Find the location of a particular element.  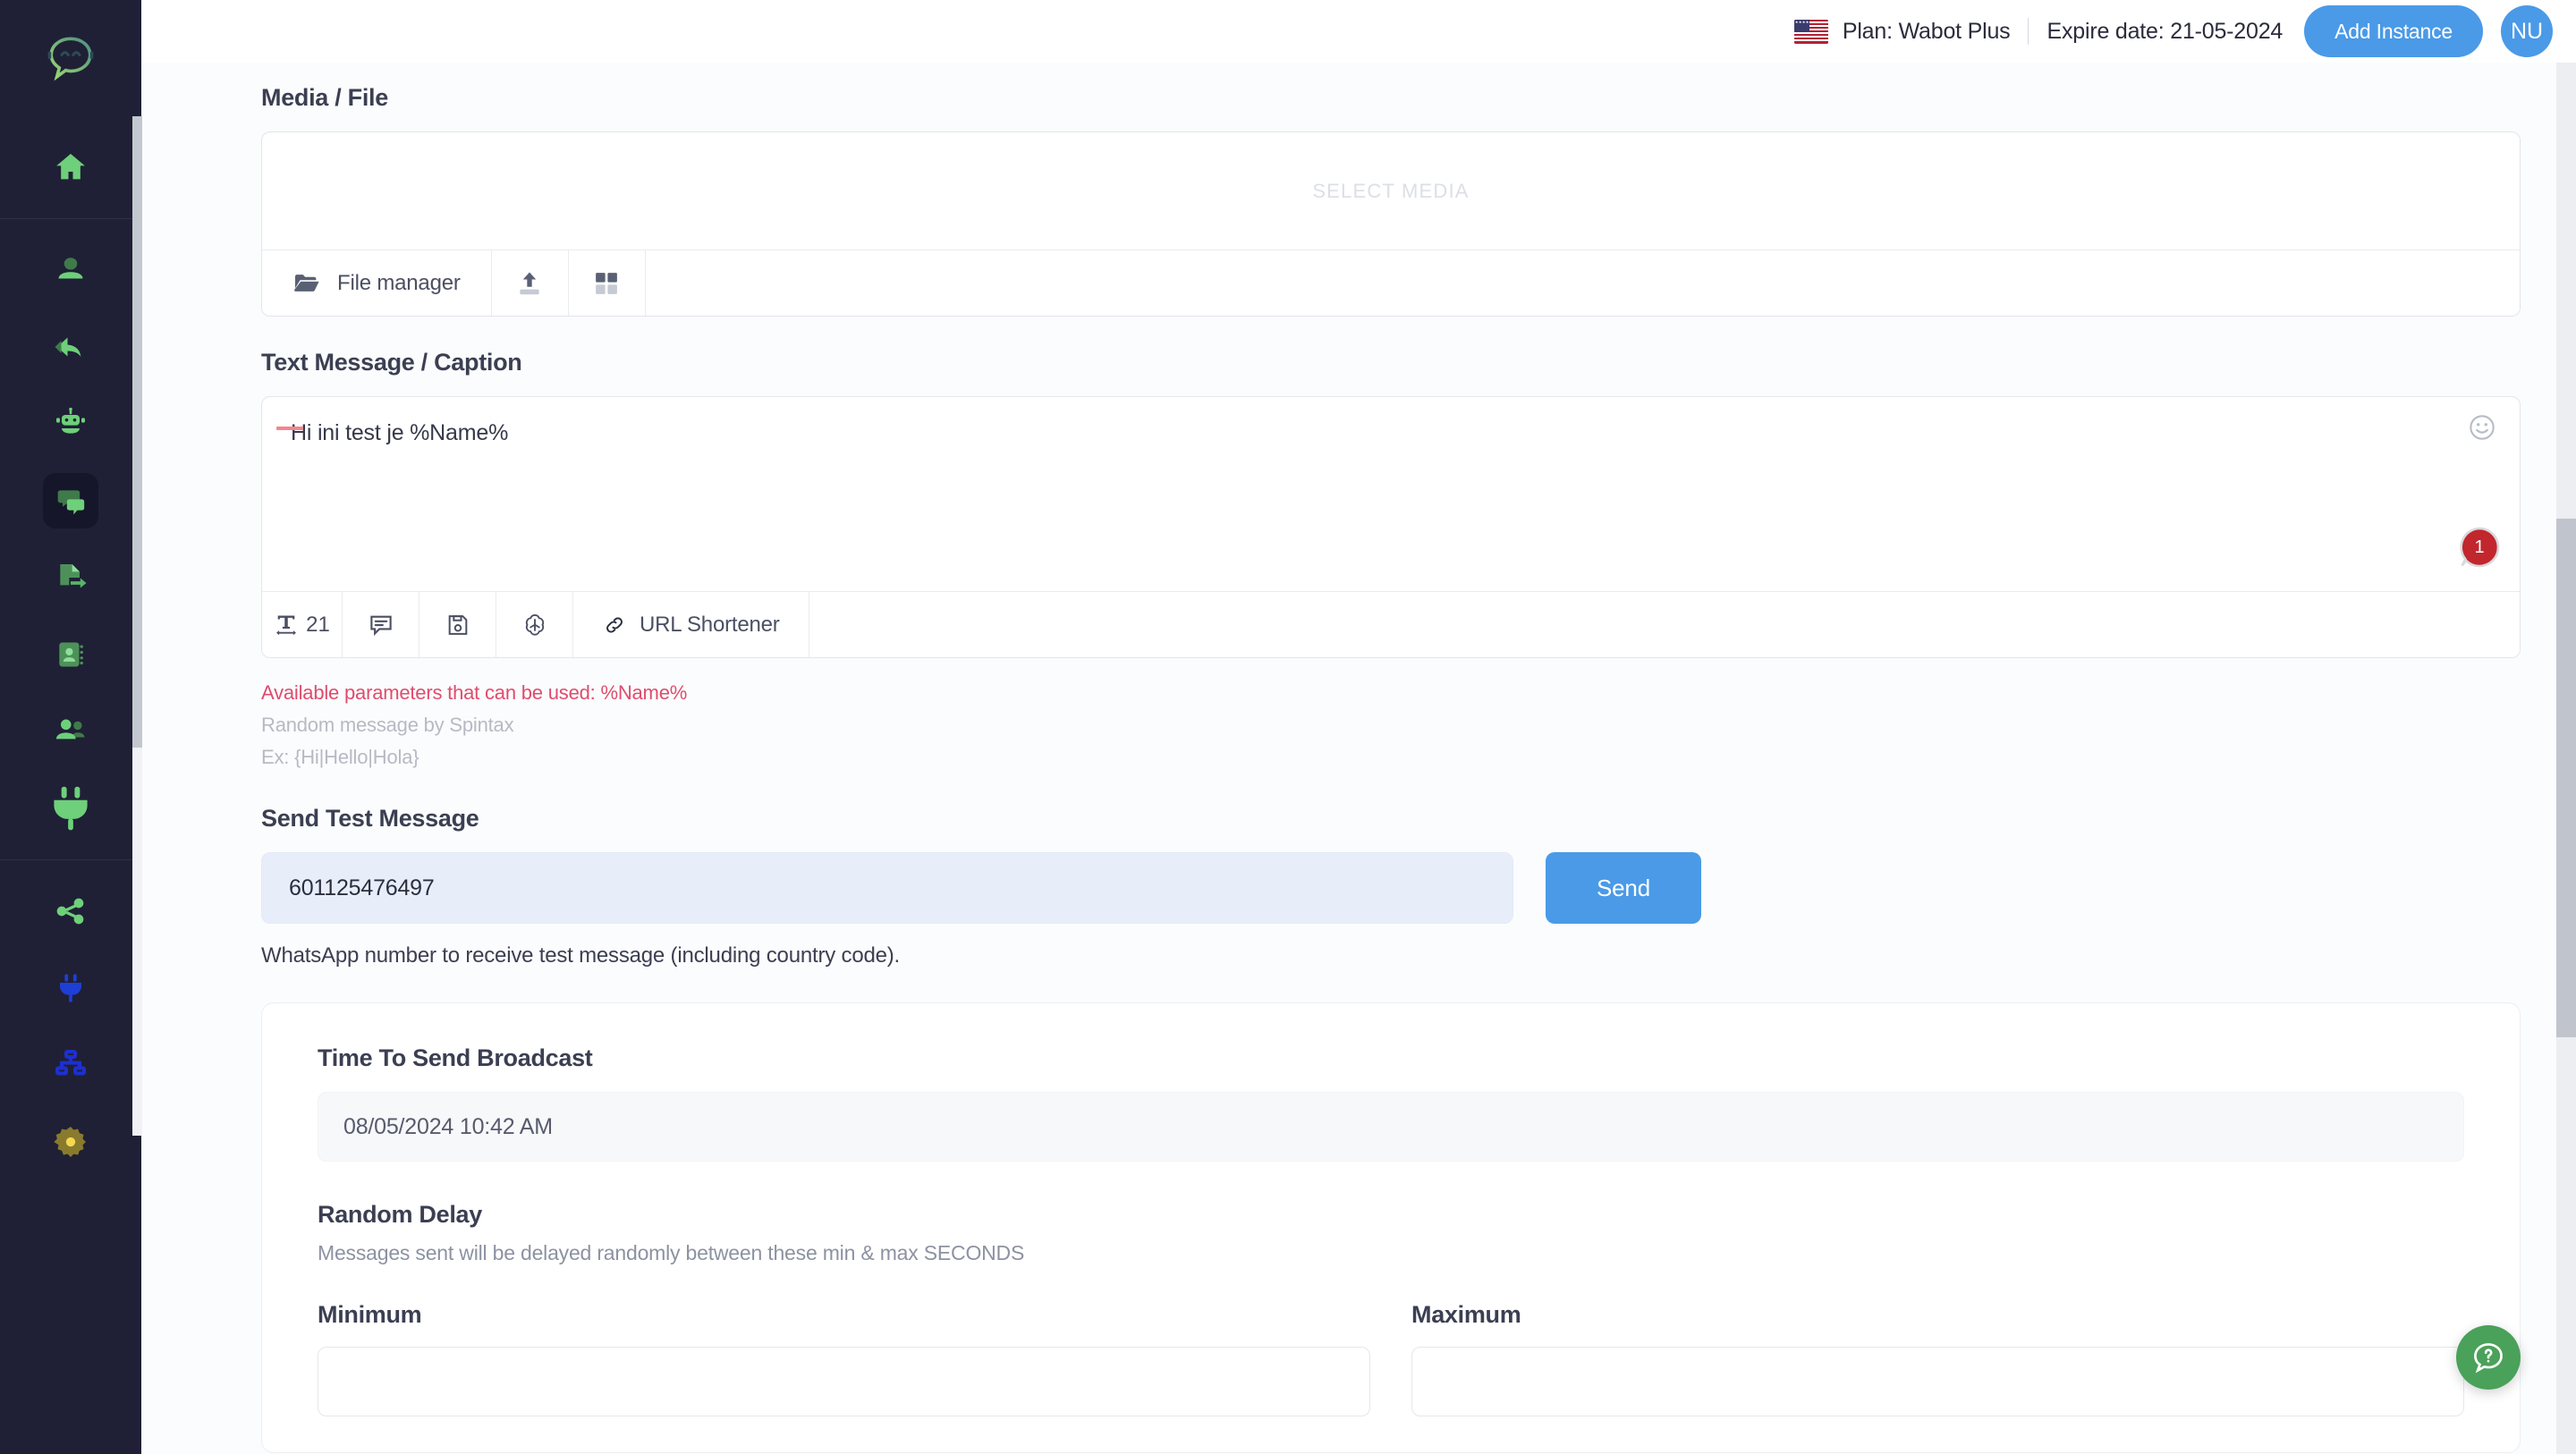

link-icon is located at coordinates (614, 624).